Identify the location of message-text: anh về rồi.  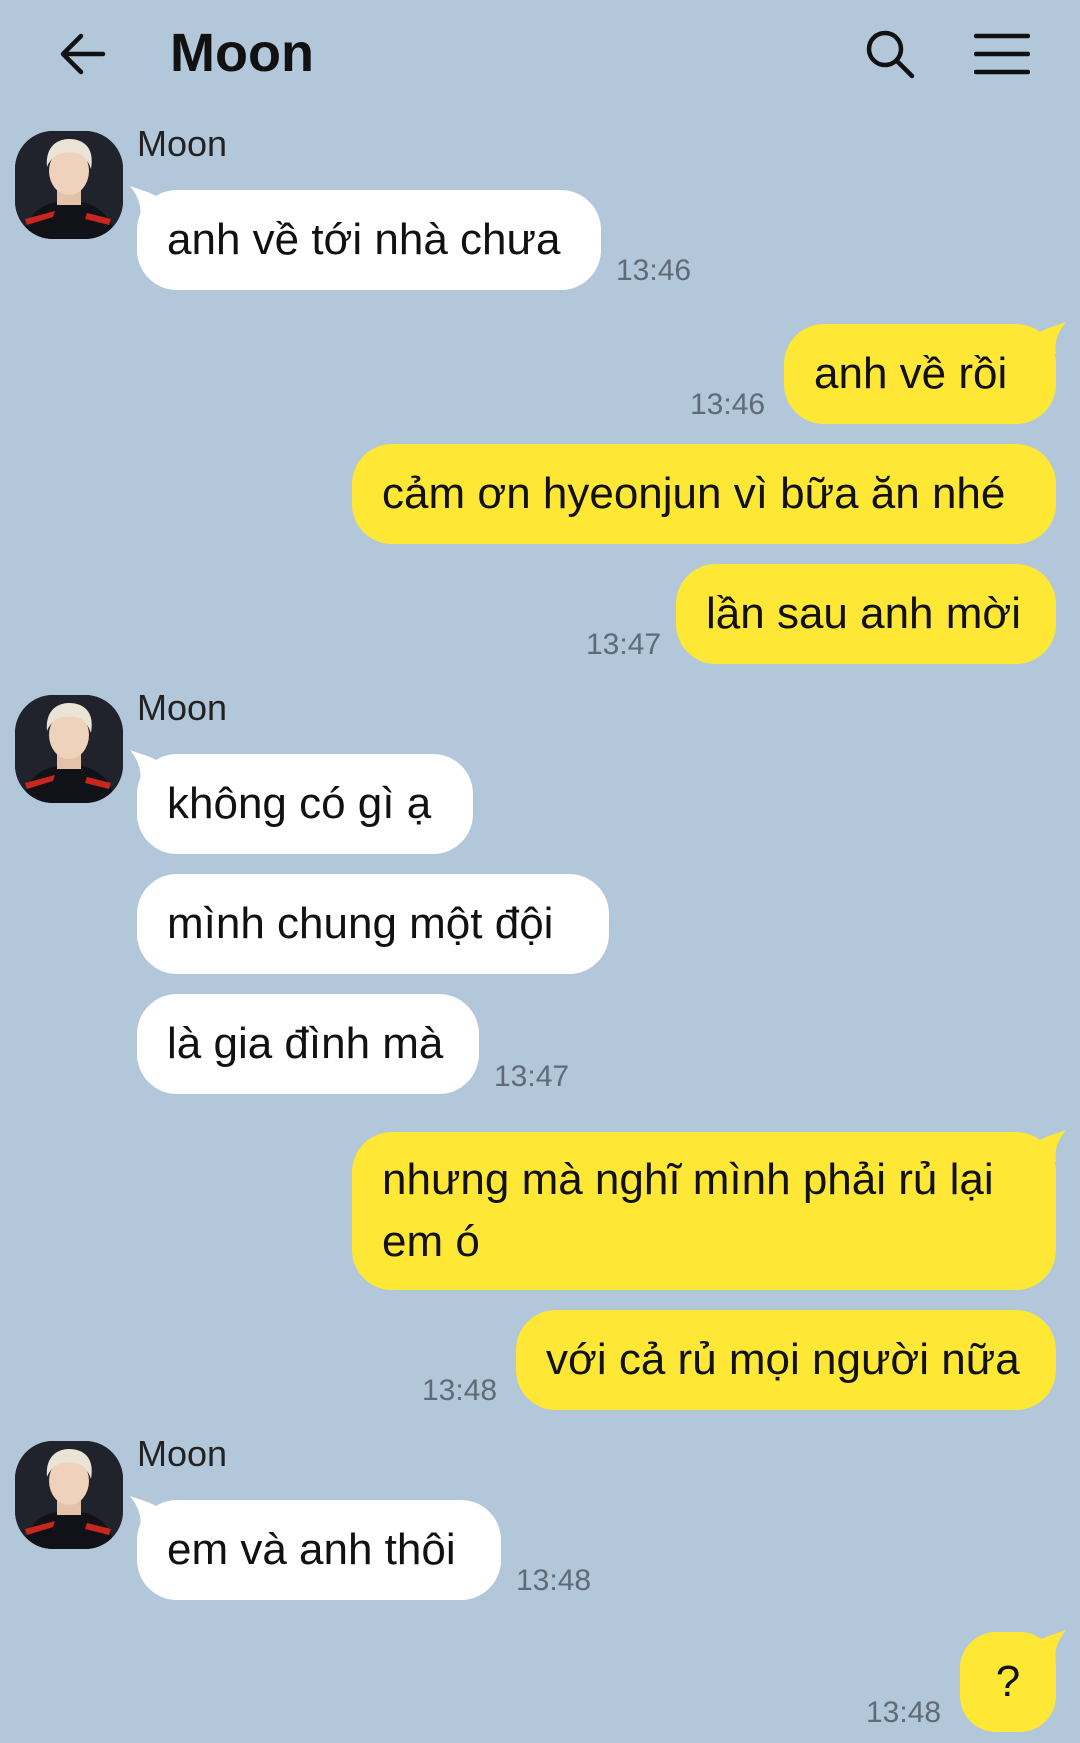
(911, 373).